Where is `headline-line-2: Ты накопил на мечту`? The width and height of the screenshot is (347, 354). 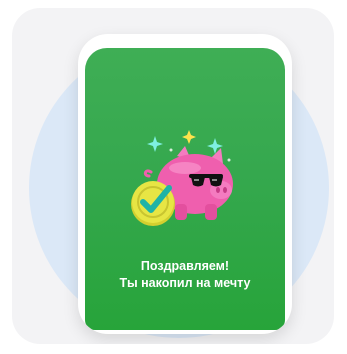
headline-line-2: Ты накопил на мечту is located at coordinates (185, 283).